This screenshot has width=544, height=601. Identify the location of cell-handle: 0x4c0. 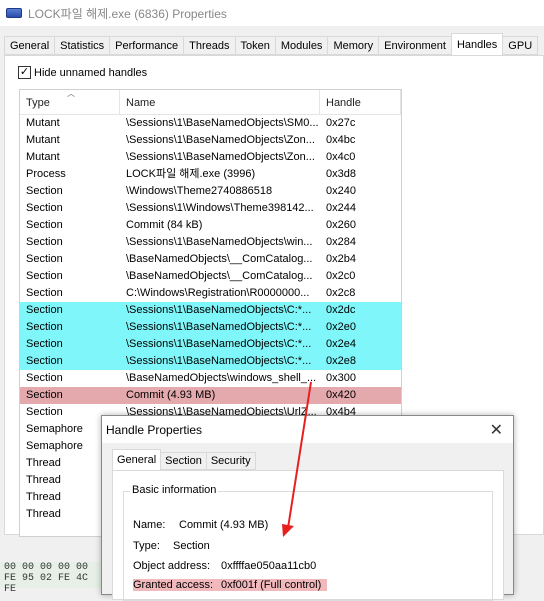
(341, 157).